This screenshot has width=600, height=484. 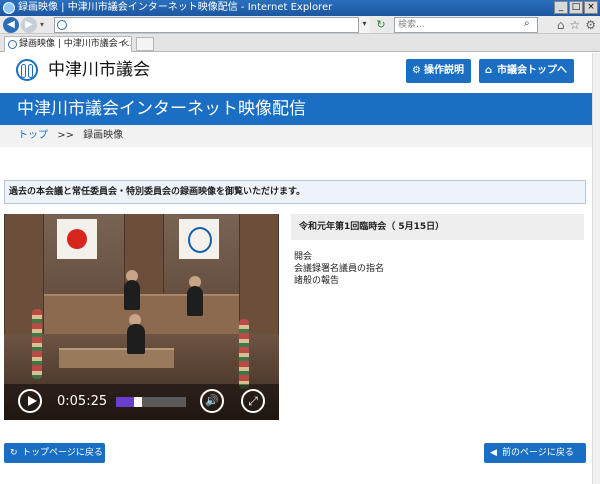 I want to click on fullscreen-icon: ⤢, so click(x=253, y=401).